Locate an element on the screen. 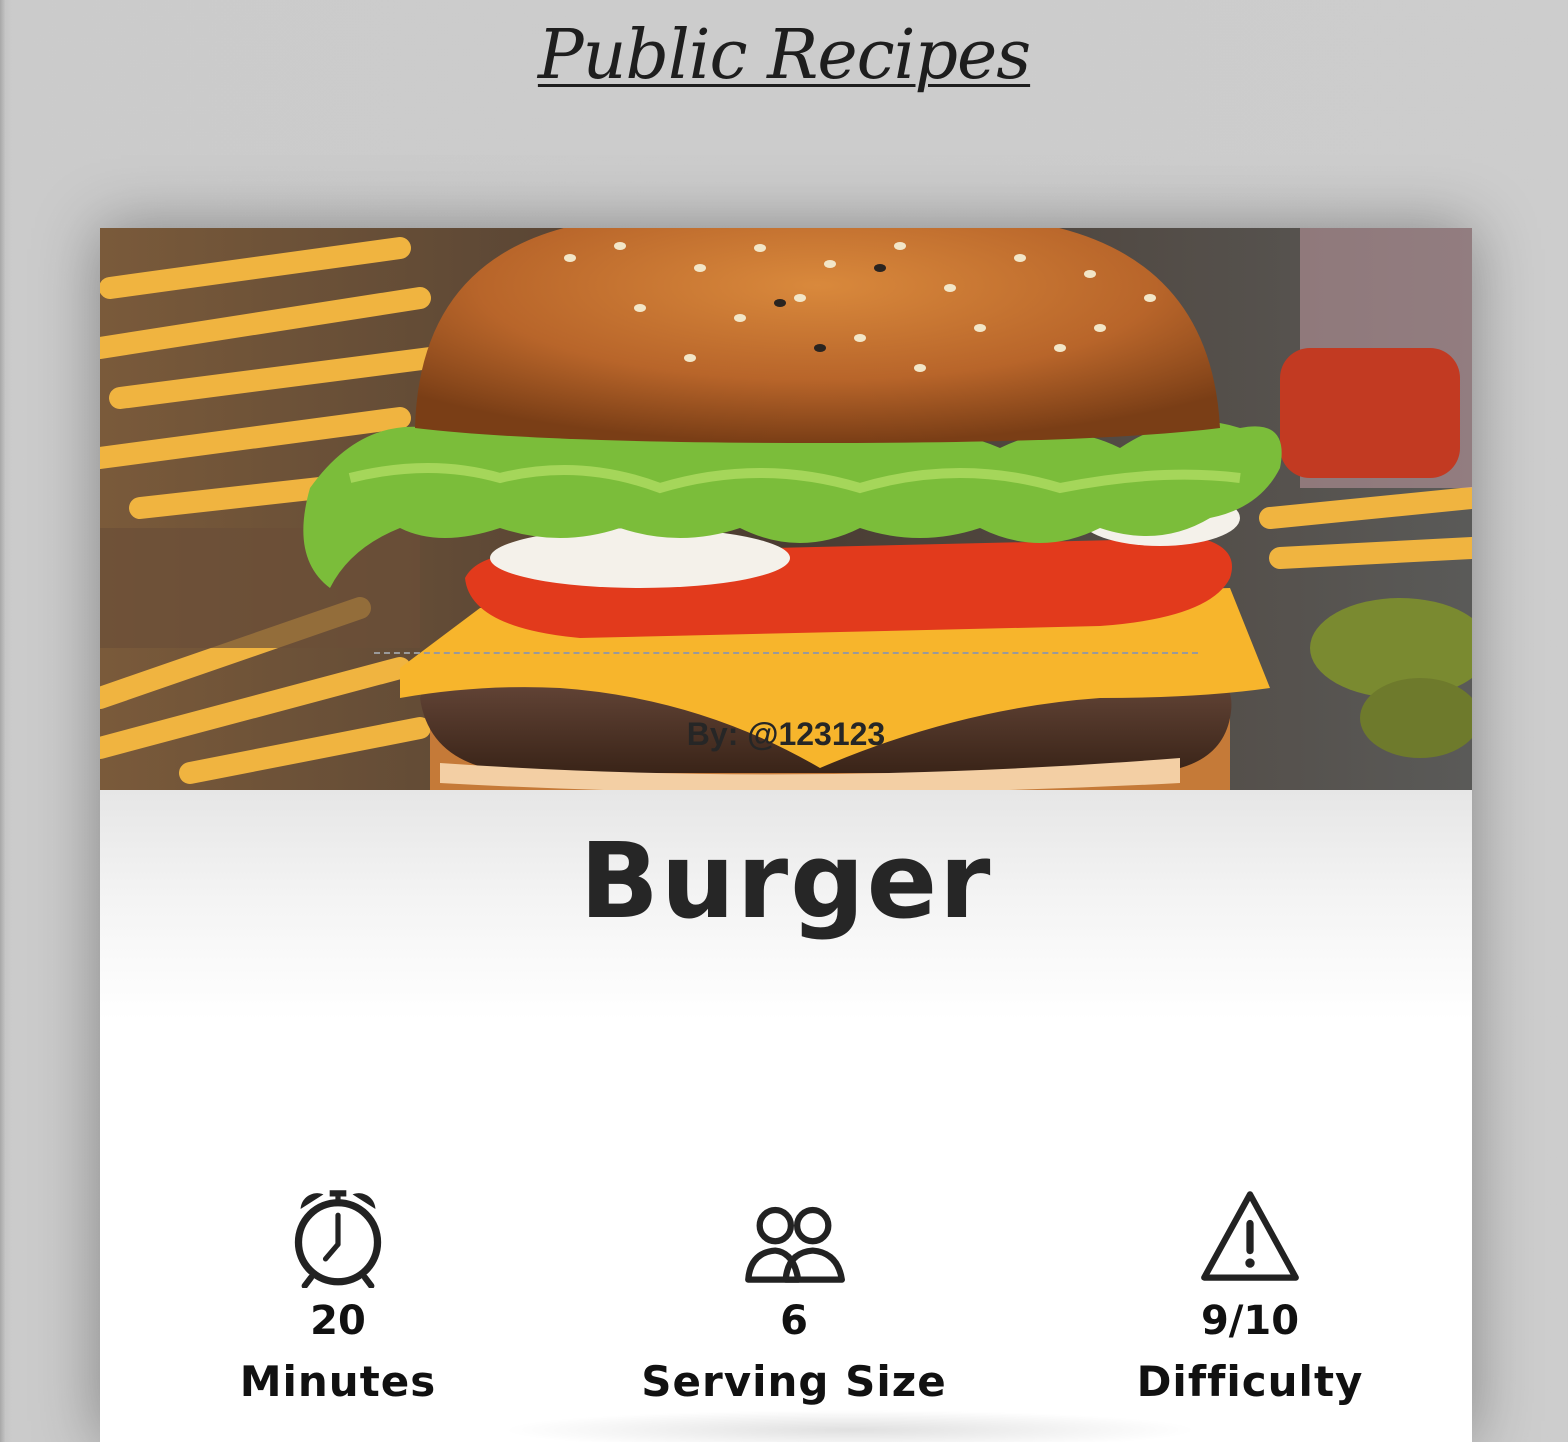 The image size is (1568, 1442). stat-difficulty: 9/10 Difficulty is located at coordinates (1250, 1296).